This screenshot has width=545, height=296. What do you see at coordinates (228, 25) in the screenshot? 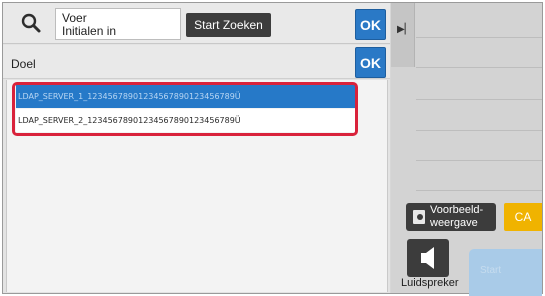
I see `start-search-button: Start Zoeken` at bounding box center [228, 25].